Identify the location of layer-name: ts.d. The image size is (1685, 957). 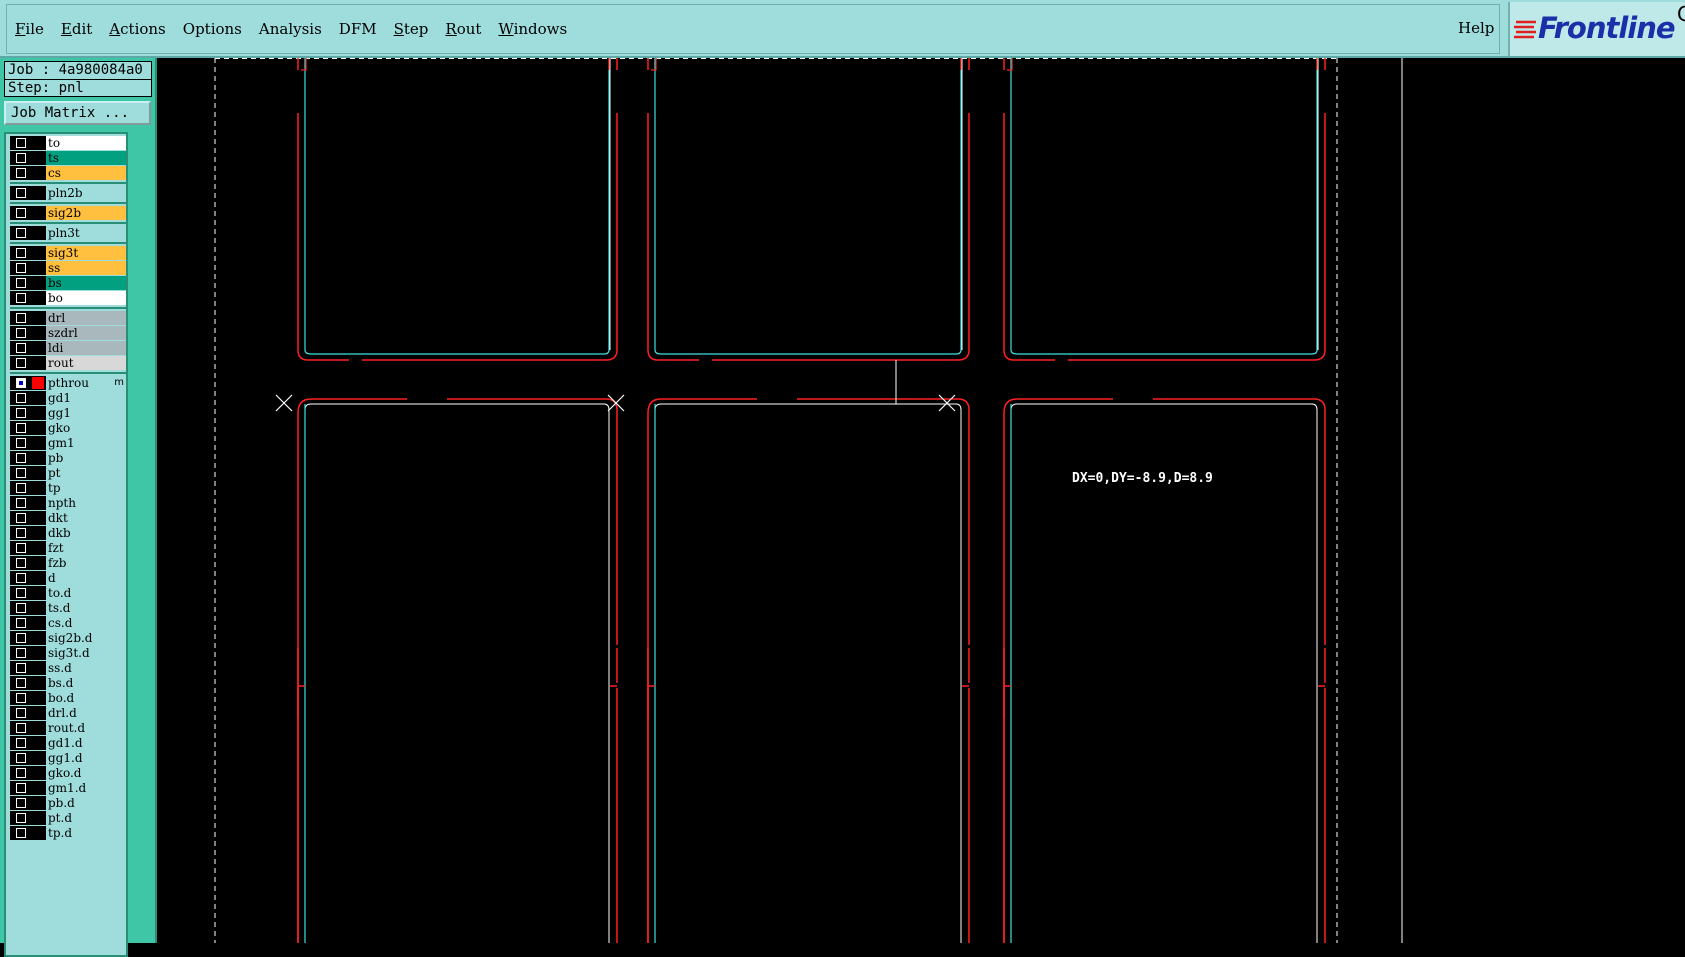
(86, 608).